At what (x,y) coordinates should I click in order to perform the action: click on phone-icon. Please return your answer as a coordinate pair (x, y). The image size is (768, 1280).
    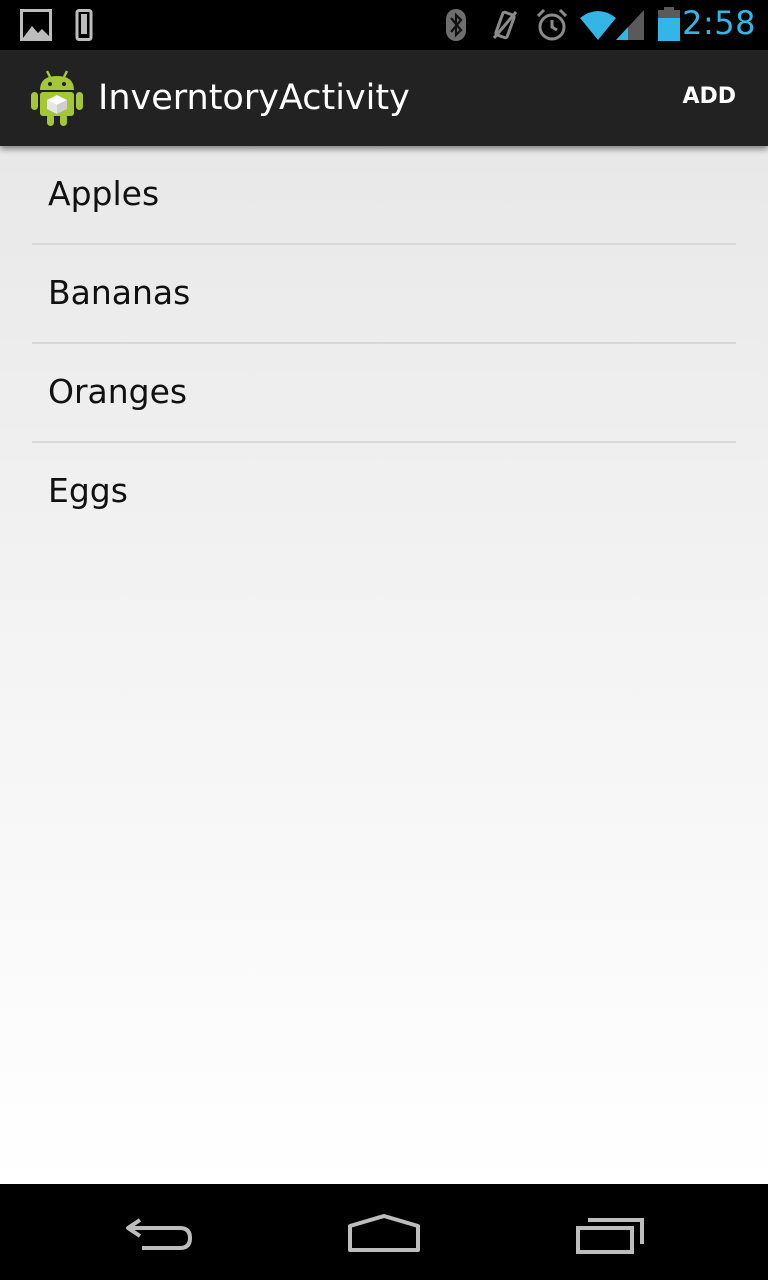
    Looking at the image, I should click on (84, 27).